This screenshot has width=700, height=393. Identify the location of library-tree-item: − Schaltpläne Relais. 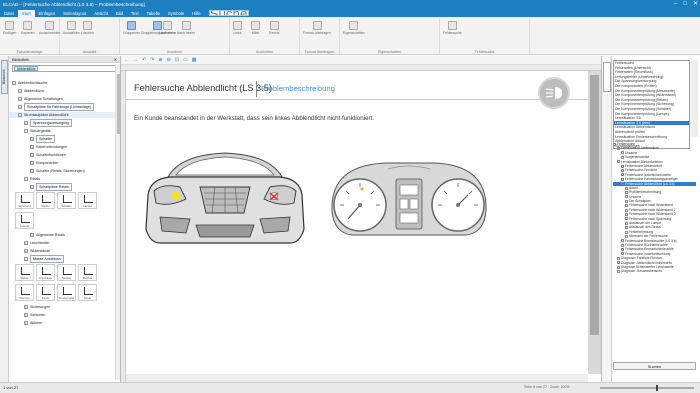
(62, 187).